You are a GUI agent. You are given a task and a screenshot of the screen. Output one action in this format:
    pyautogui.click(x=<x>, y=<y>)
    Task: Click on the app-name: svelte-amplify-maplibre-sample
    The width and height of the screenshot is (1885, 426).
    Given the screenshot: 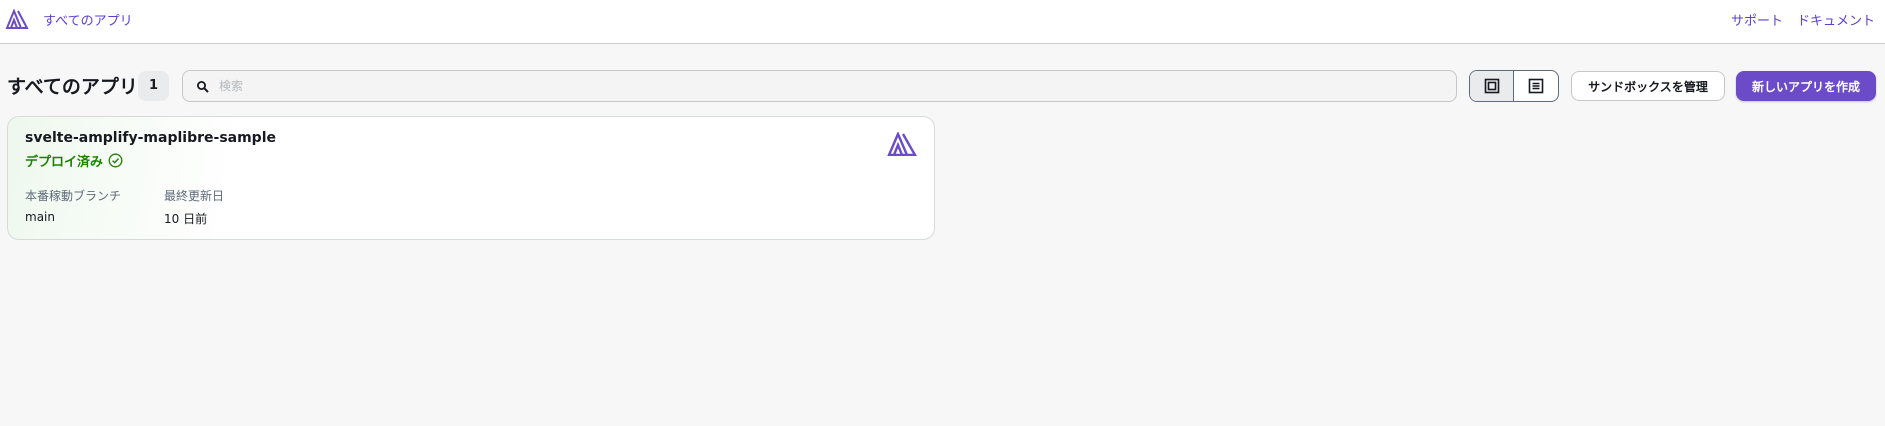 What is the action you would take?
    pyautogui.click(x=150, y=138)
    